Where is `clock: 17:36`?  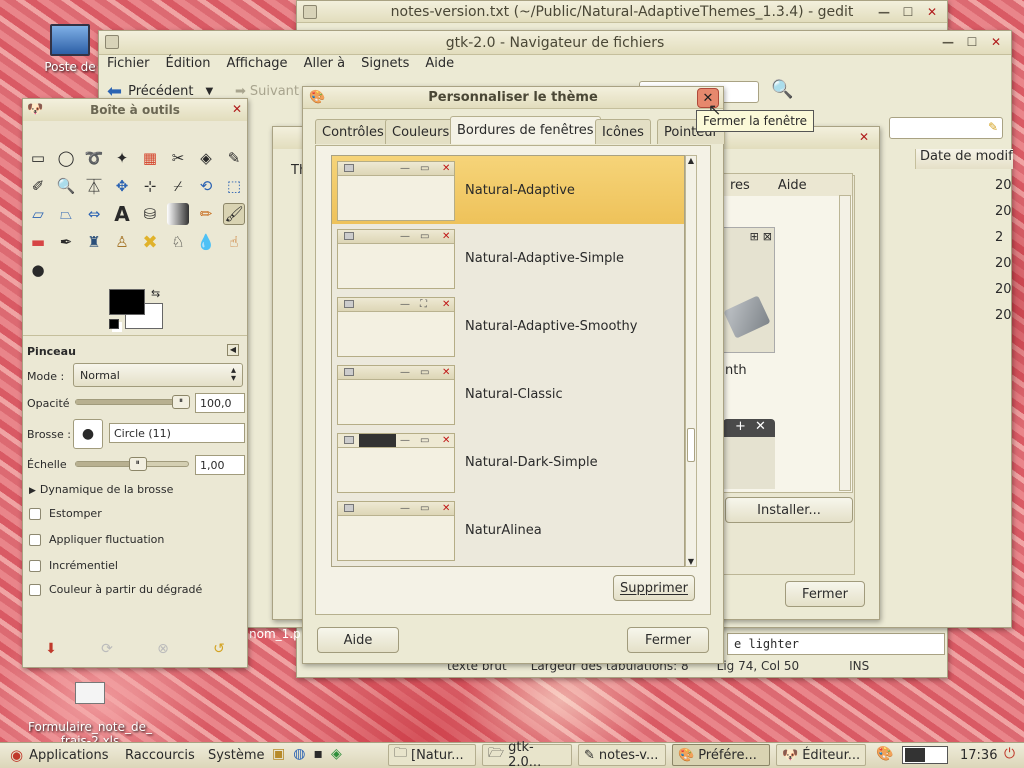 clock: 17:36 is located at coordinates (978, 755).